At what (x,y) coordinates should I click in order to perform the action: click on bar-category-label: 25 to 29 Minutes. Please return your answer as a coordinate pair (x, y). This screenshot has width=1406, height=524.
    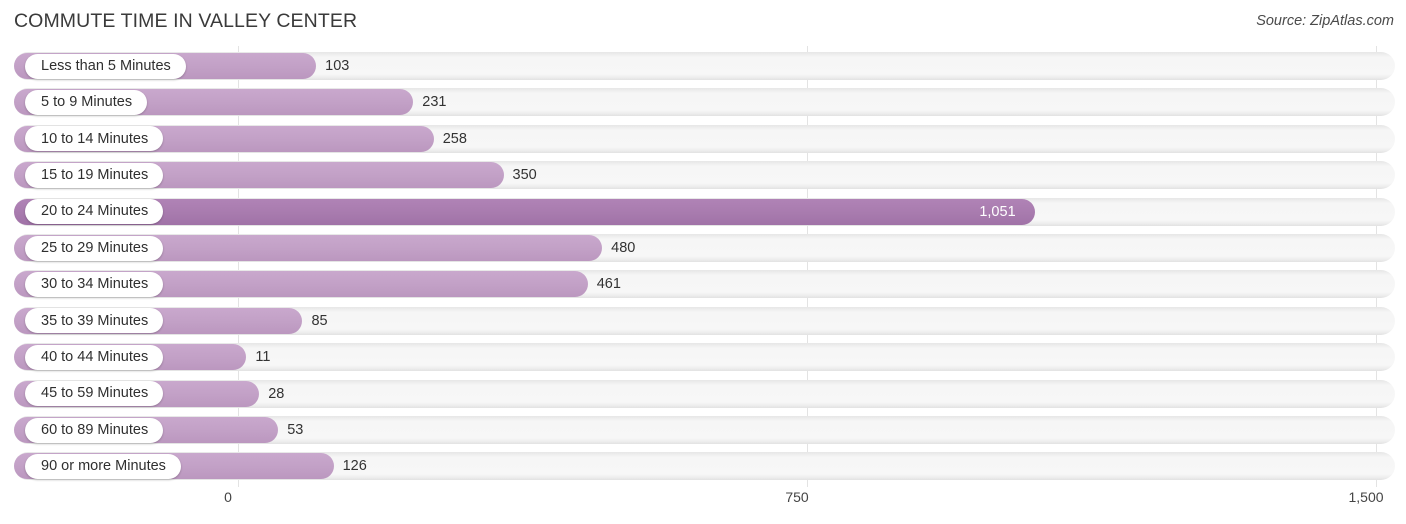
    Looking at the image, I should click on (95, 247).